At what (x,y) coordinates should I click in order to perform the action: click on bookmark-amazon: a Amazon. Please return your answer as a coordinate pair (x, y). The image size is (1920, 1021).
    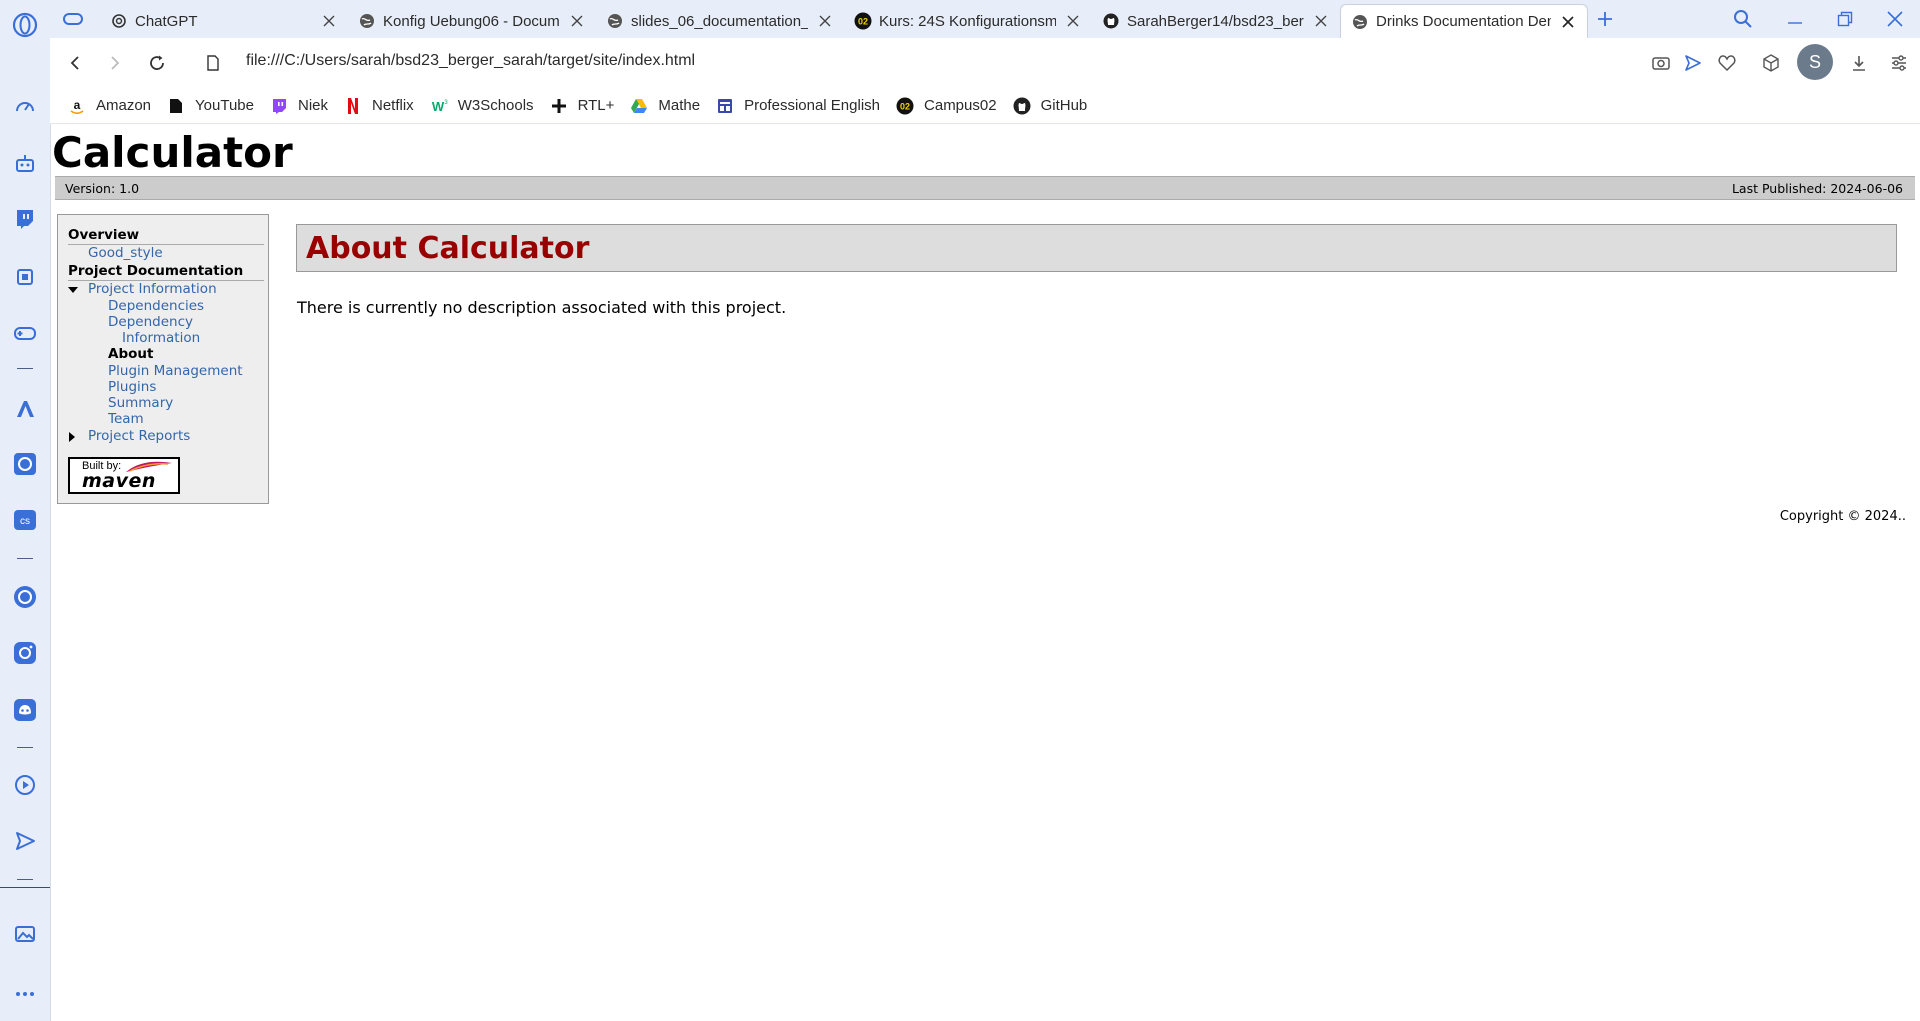
    Looking at the image, I should click on (109, 106).